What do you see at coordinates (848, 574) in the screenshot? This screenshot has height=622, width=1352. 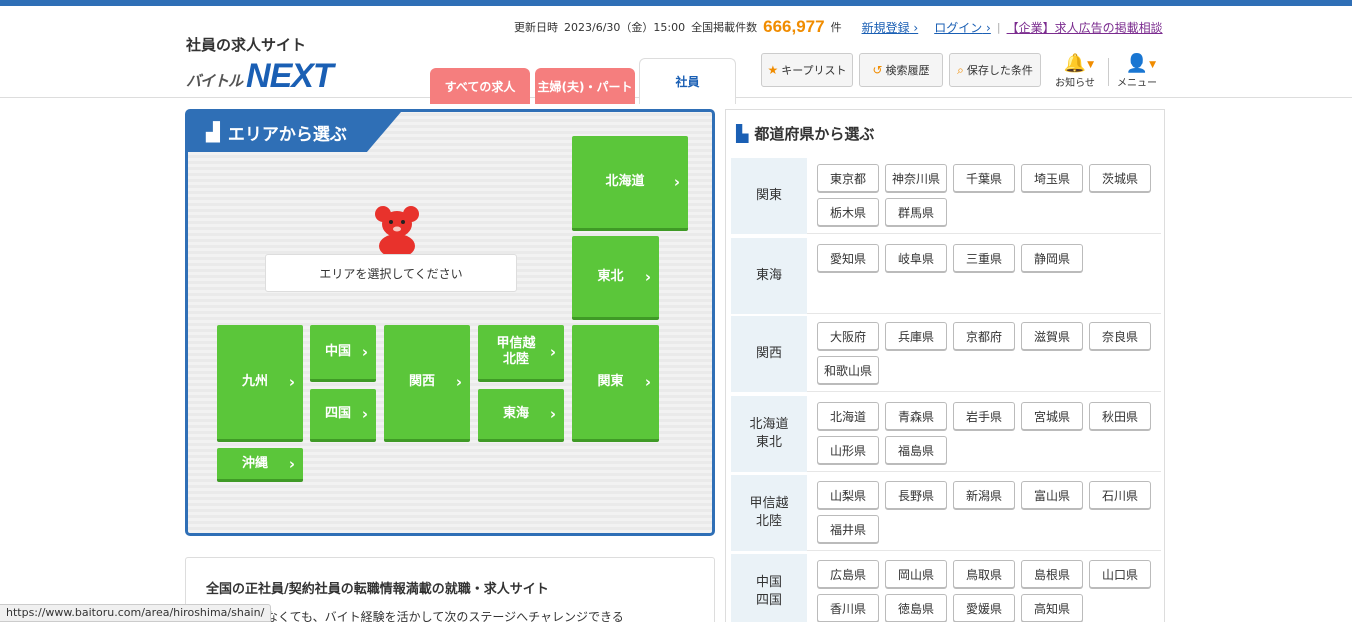 I see `prefecture-button: 広島県` at bounding box center [848, 574].